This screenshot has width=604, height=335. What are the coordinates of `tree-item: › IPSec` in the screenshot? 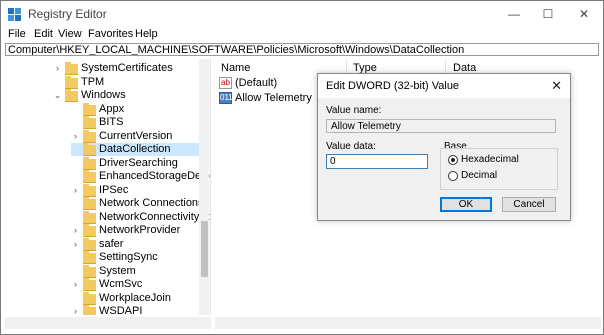 It's located at (138, 190).